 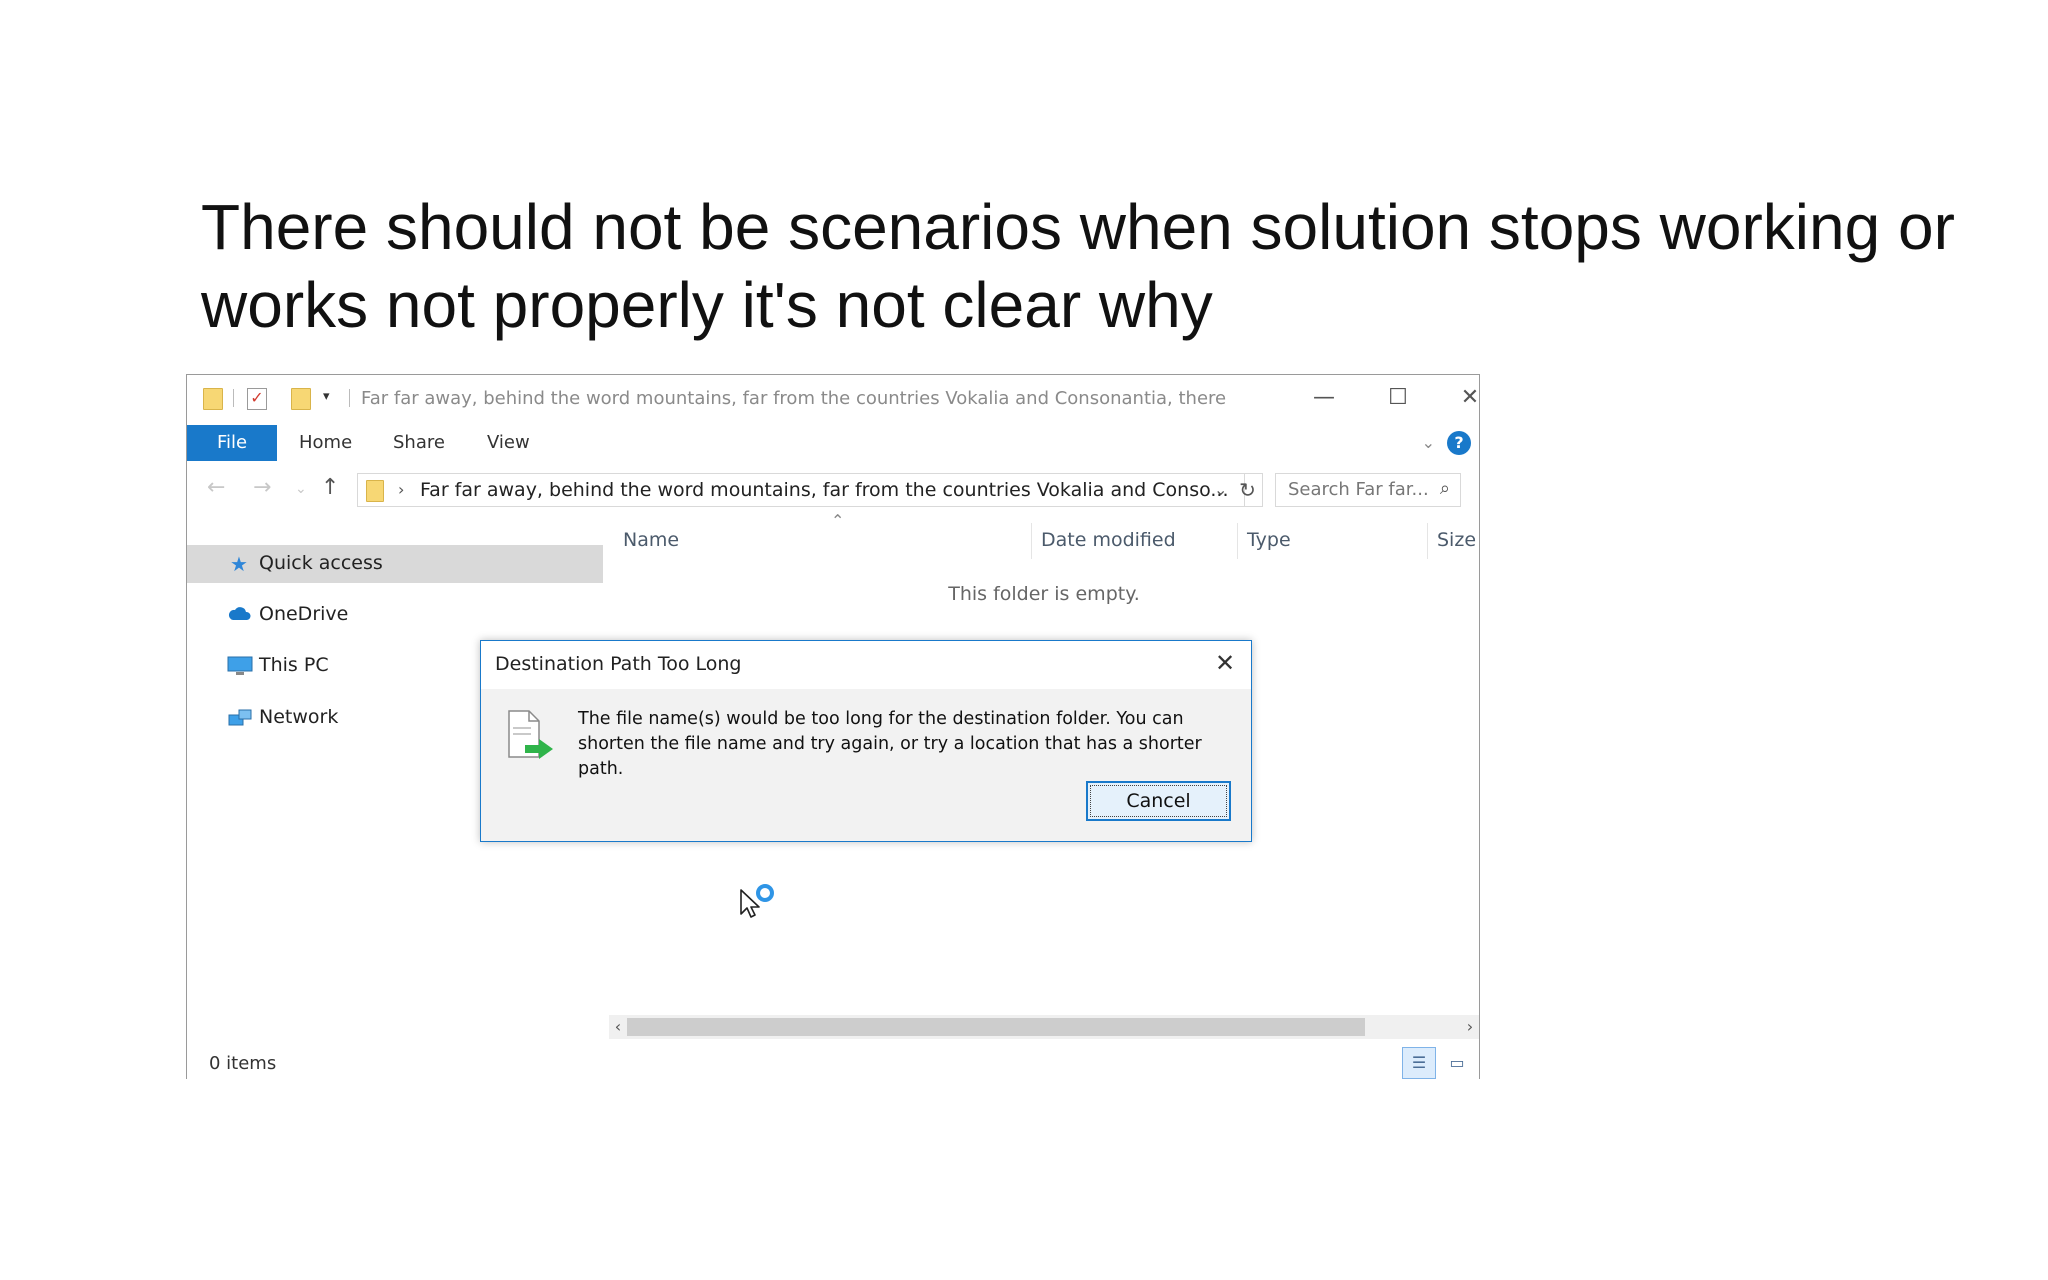 What do you see at coordinates (1220, 489) in the screenshot?
I see `address-dropdown-icon: ⌄` at bounding box center [1220, 489].